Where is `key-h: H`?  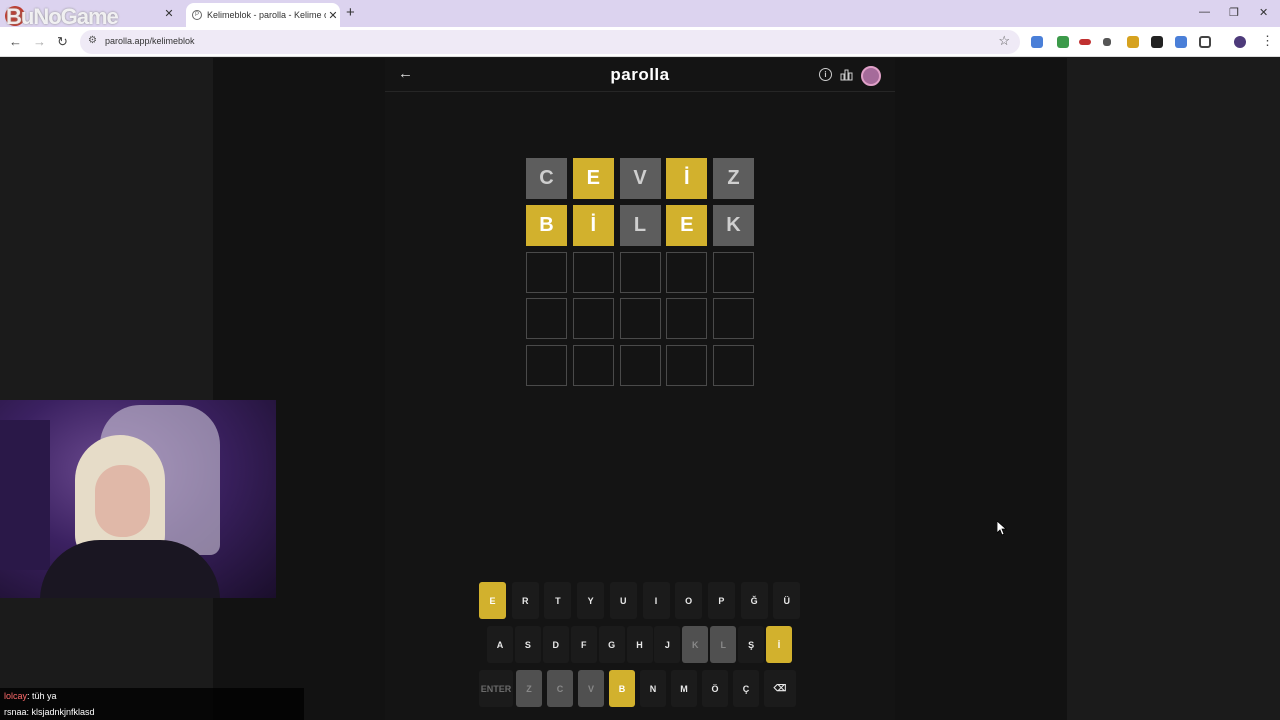 key-h: H is located at coordinates (639, 644).